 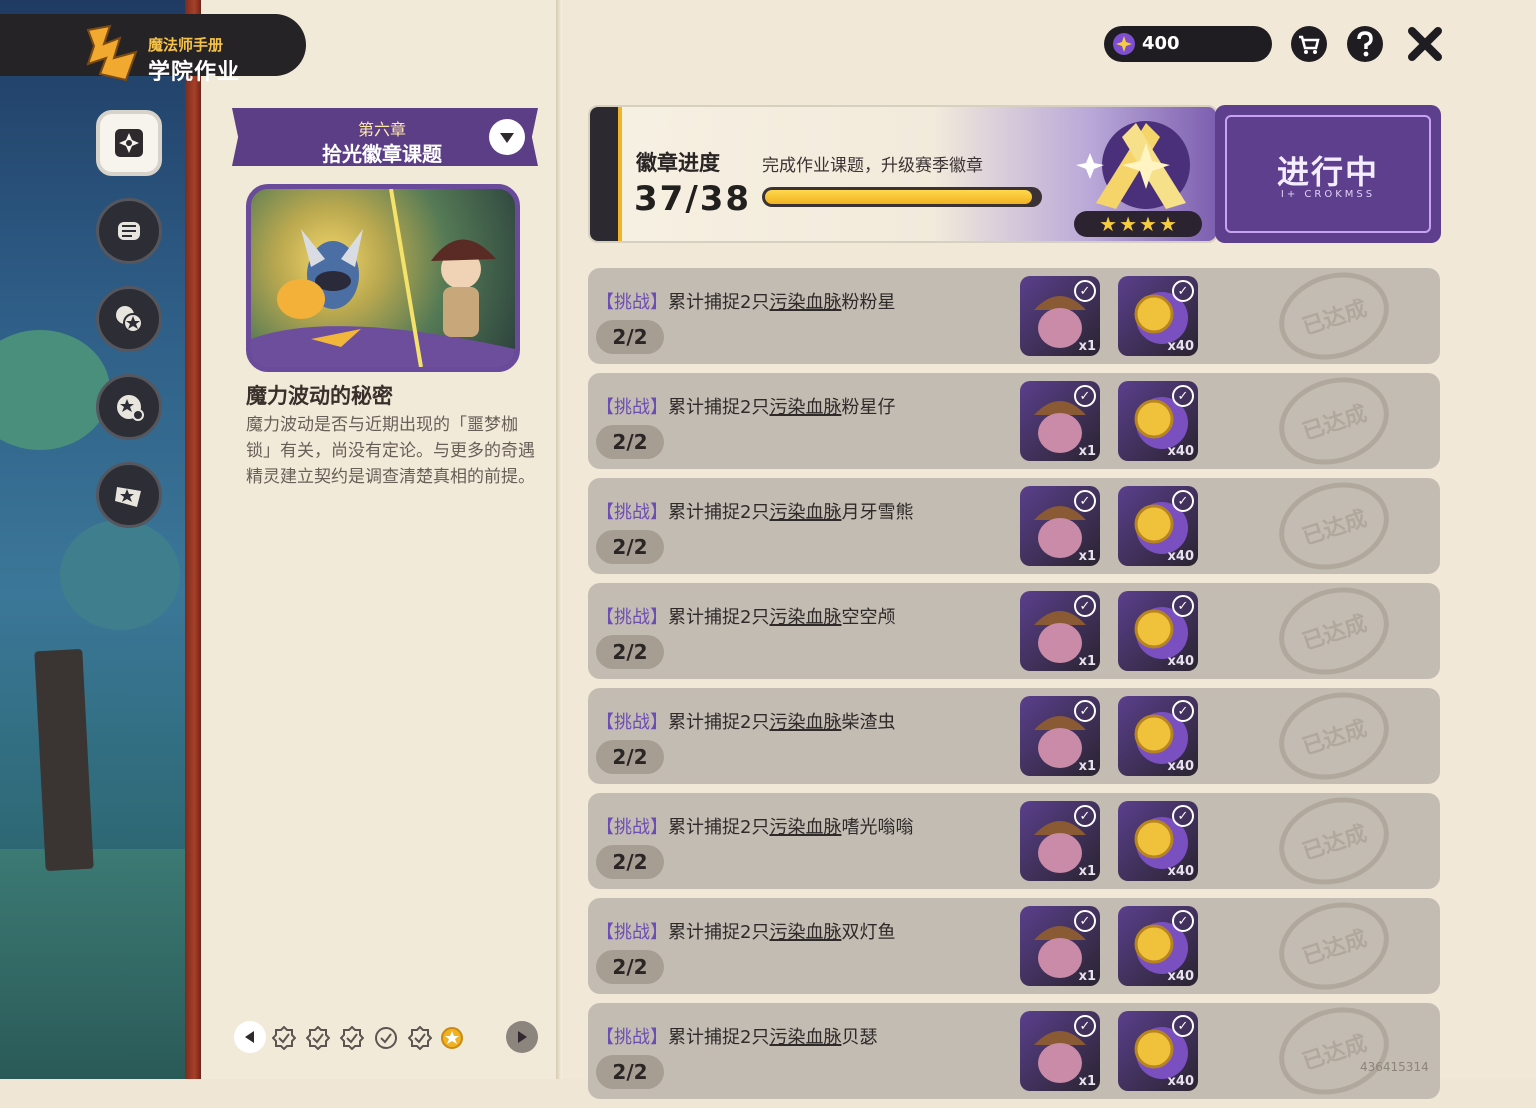 I want to click on prev-page-button, so click(x=250, y=1037).